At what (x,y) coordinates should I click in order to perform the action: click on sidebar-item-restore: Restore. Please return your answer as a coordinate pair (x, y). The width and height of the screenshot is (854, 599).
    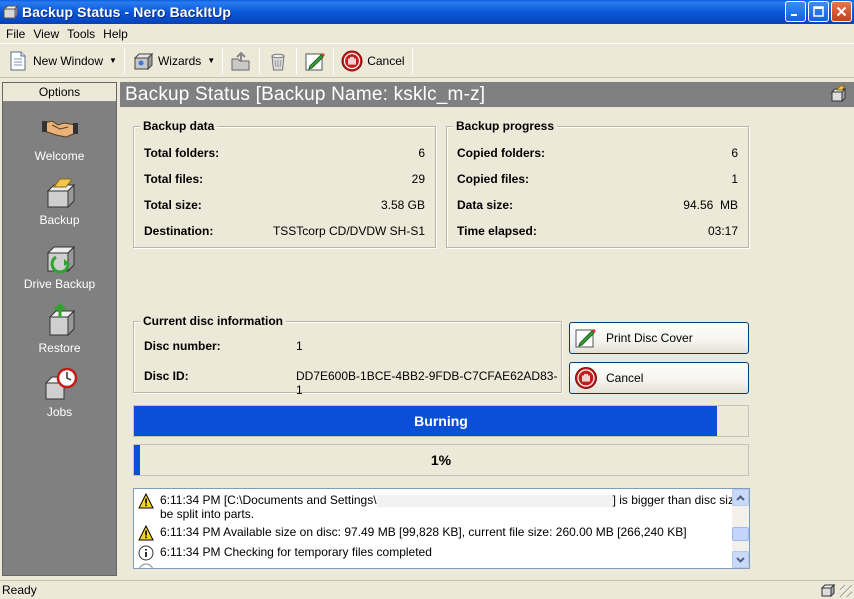
    Looking at the image, I should click on (59, 329).